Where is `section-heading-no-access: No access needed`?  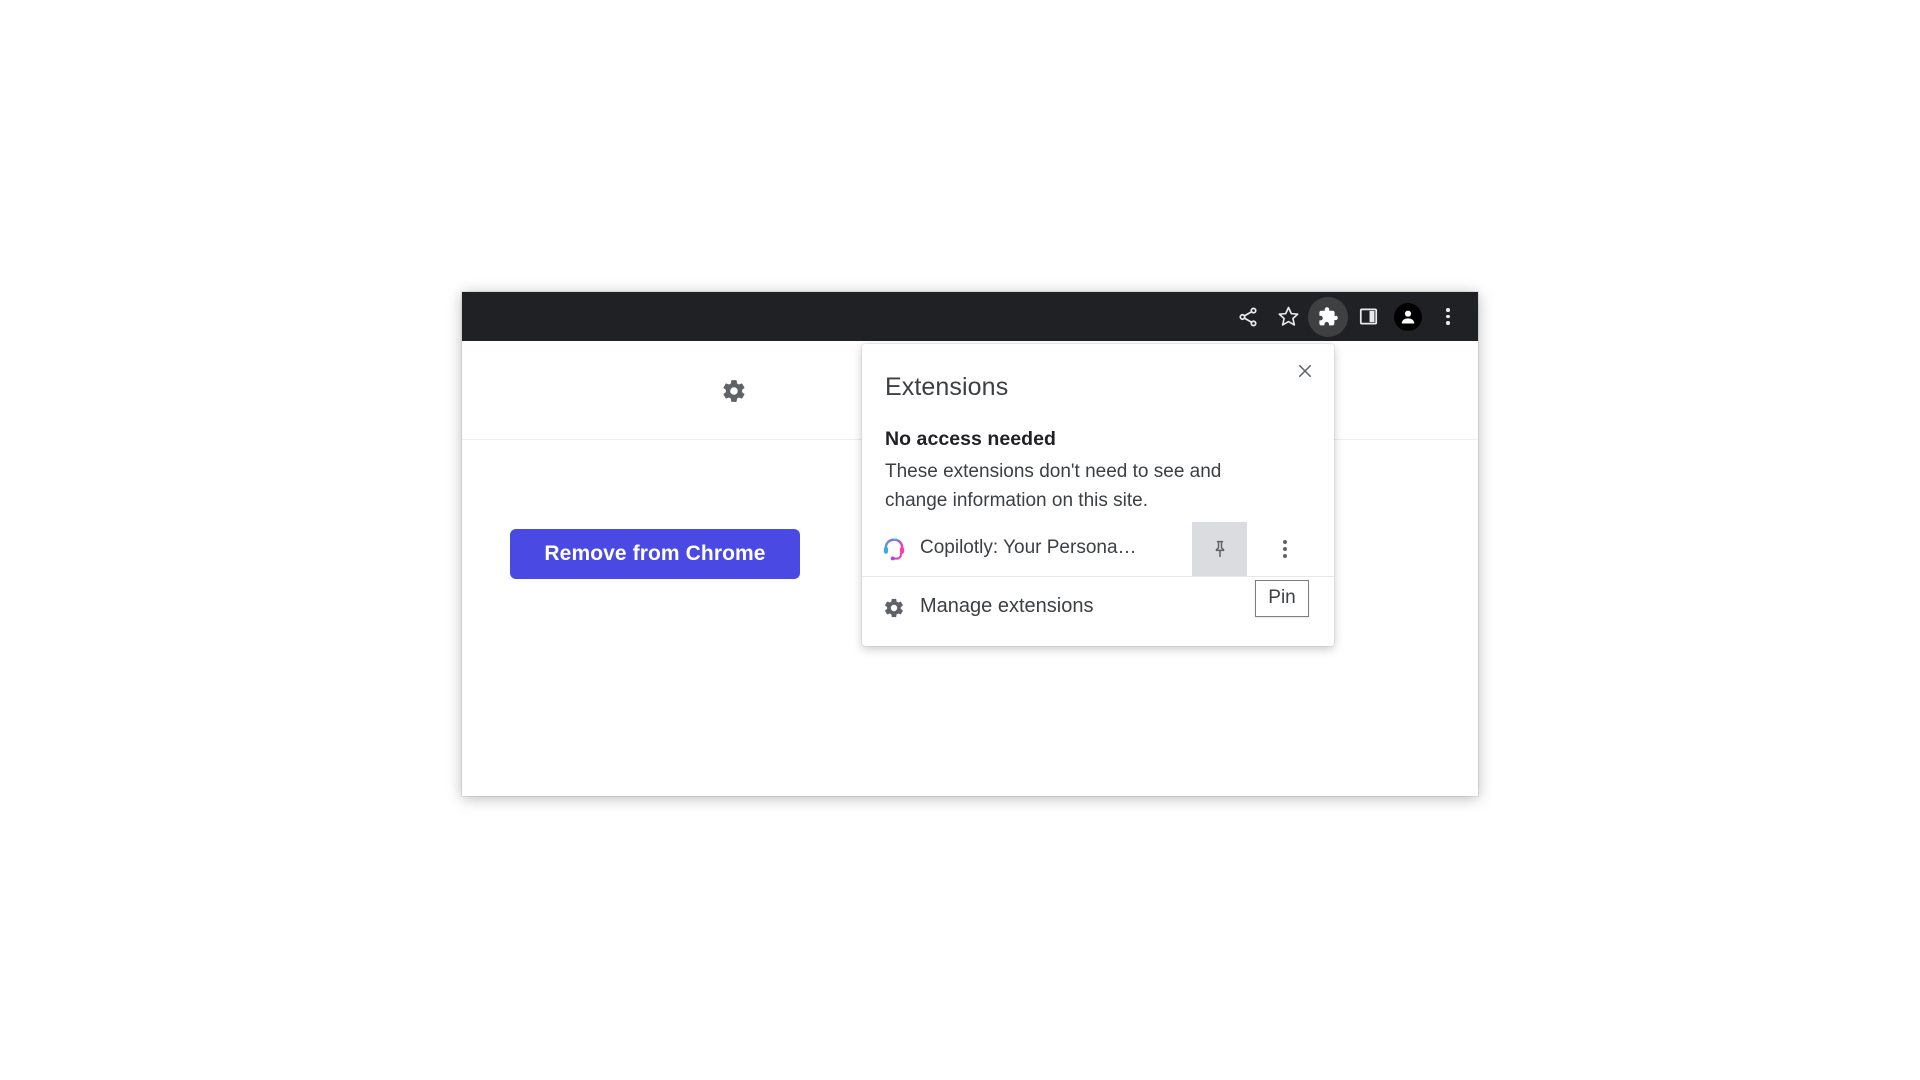
section-heading-no-access: No access needed is located at coordinates (970, 439).